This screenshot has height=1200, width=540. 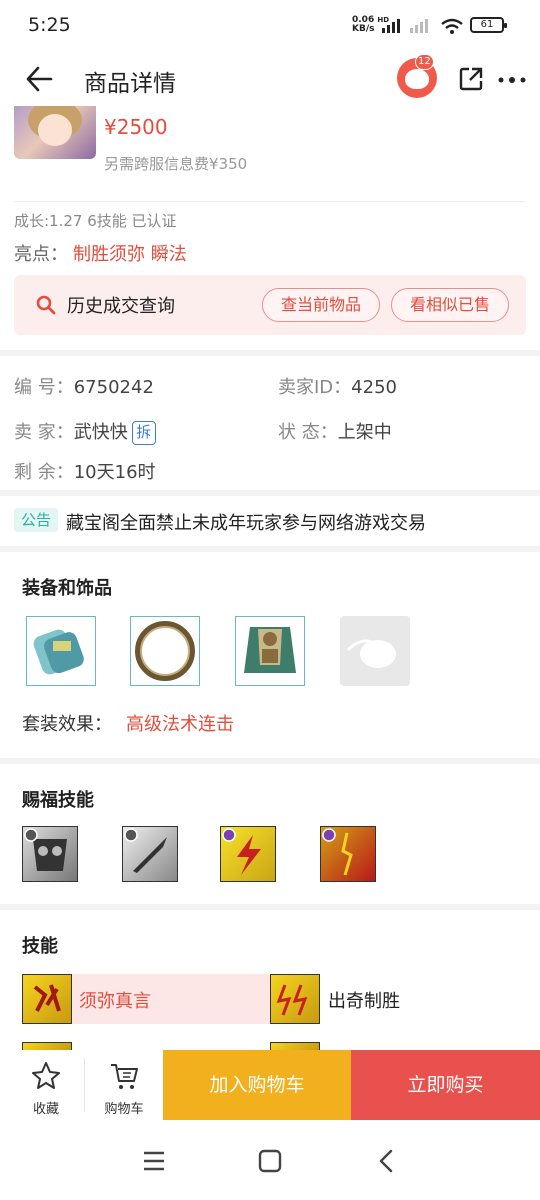 I want to click on back-arrow-icon, so click(x=39, y=79).